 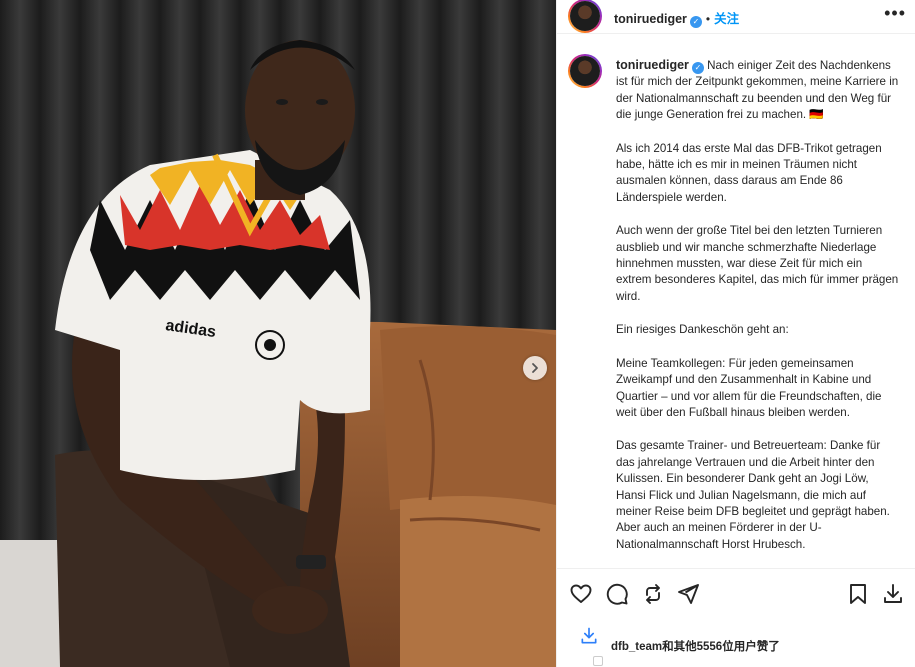 I want to click on caption-paragraph: Ein riesiges Dankeschön geht an:, so click(x=702, y=330).